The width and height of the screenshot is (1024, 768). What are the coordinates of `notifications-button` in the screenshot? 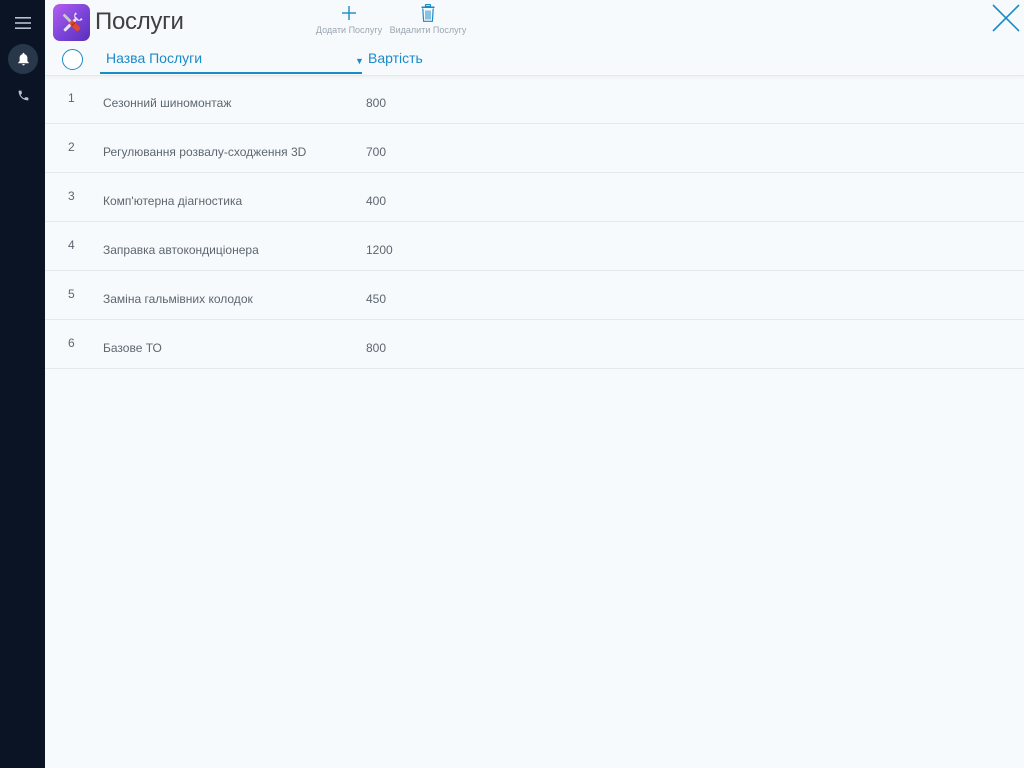 It's located at (23, 59).